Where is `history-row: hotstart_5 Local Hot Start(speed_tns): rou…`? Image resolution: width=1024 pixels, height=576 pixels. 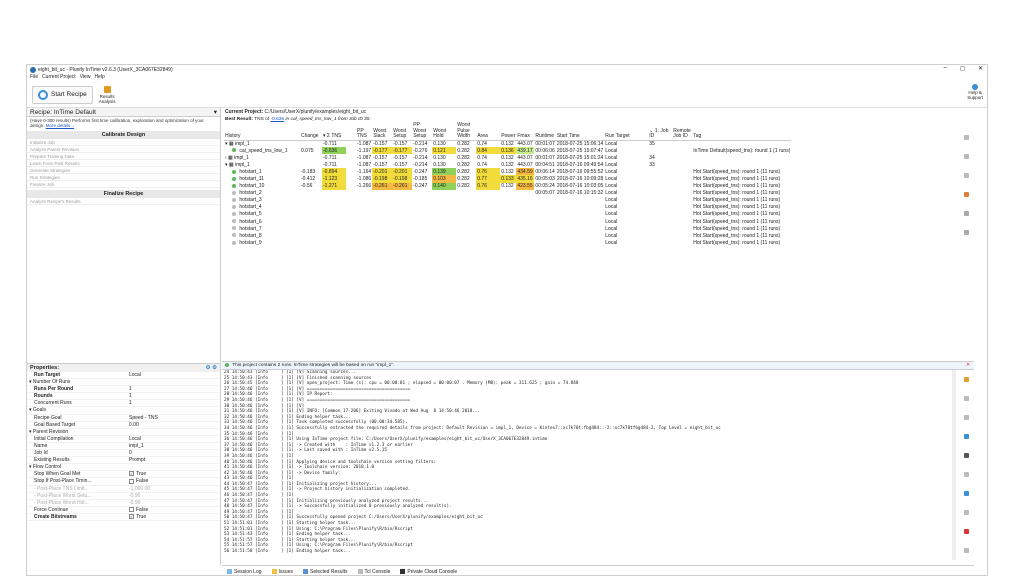
history-row: hotstart_5 Local Hot Start(speed_tns): rou… is located at coordinates (507, 214).